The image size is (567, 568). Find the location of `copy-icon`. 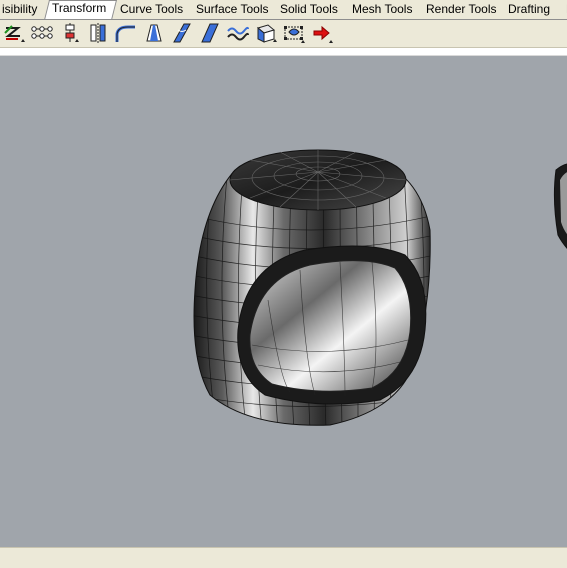

copy-icon is located at coordinates (42, 33).